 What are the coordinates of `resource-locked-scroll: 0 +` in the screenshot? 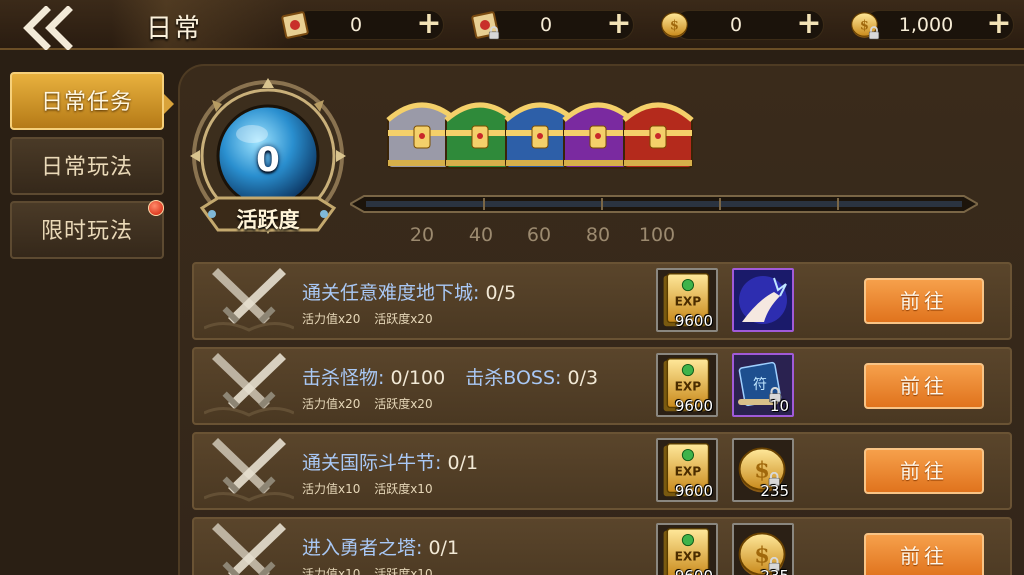 It's located at (551, 25).